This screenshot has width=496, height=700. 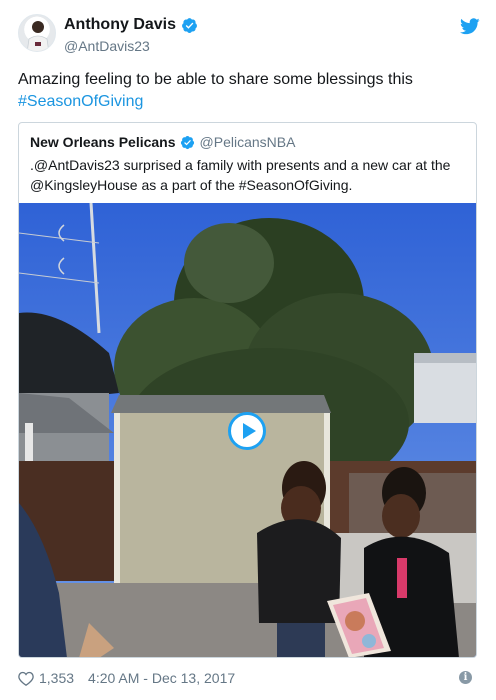 I want to click on timestamp: 4:20 AM - Dec 13, 2017, so click(x=161, y=678).